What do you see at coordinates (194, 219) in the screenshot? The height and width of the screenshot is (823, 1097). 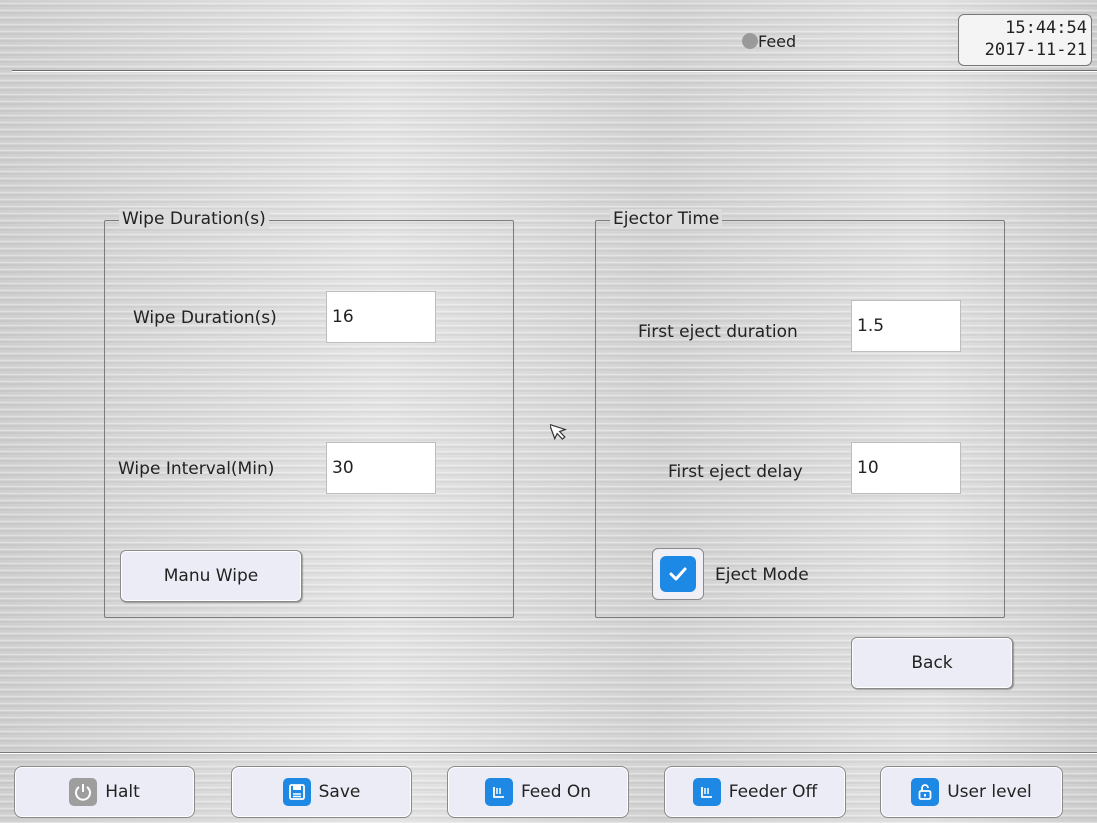 I see `wipe-group-title: Wipe Duration(s)` at bounding box center [194, 219].